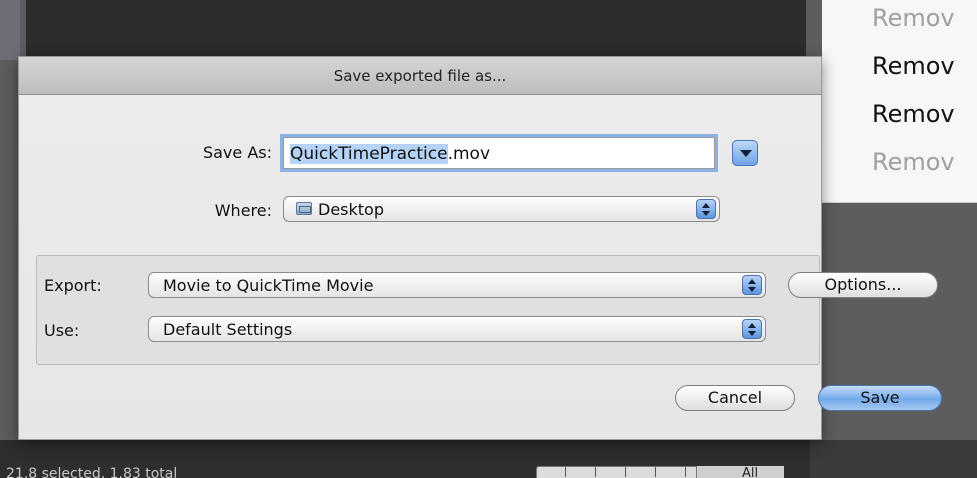 The height and width of the screenshot is (478, 977). What do you see at coordinates (369, 154) in the screenshot?
I see `filename-selection: QuickTimePractice` at bounding box center [369, 154].